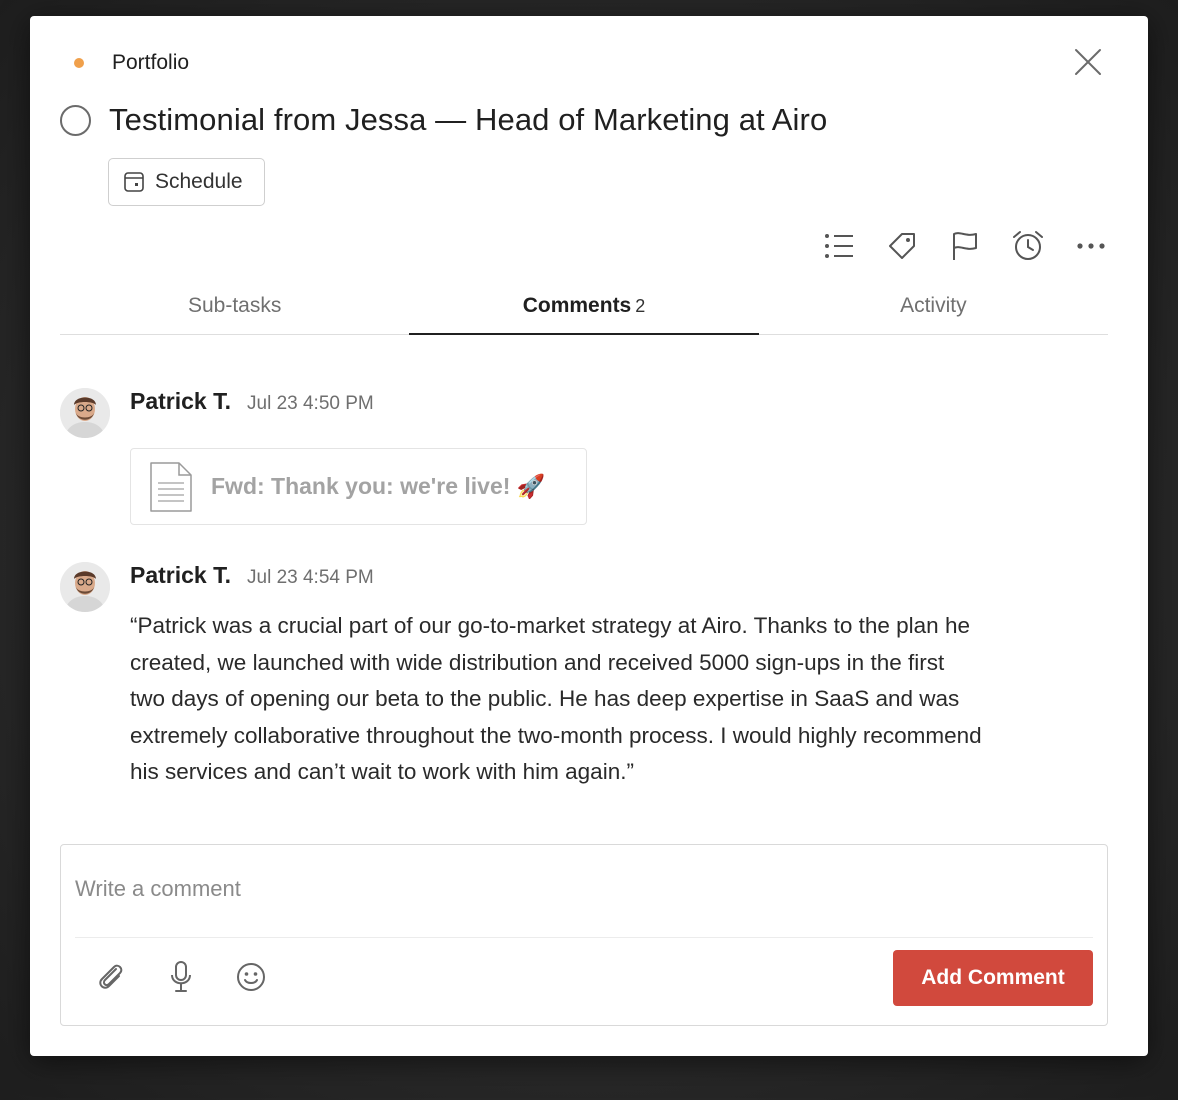  I want to click on add-comment-button: Add Comment, so click(993, 978).